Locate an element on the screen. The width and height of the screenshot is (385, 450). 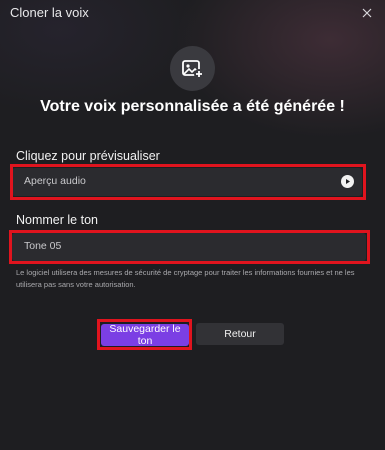
play-icon is located at coordinates (348, 181).